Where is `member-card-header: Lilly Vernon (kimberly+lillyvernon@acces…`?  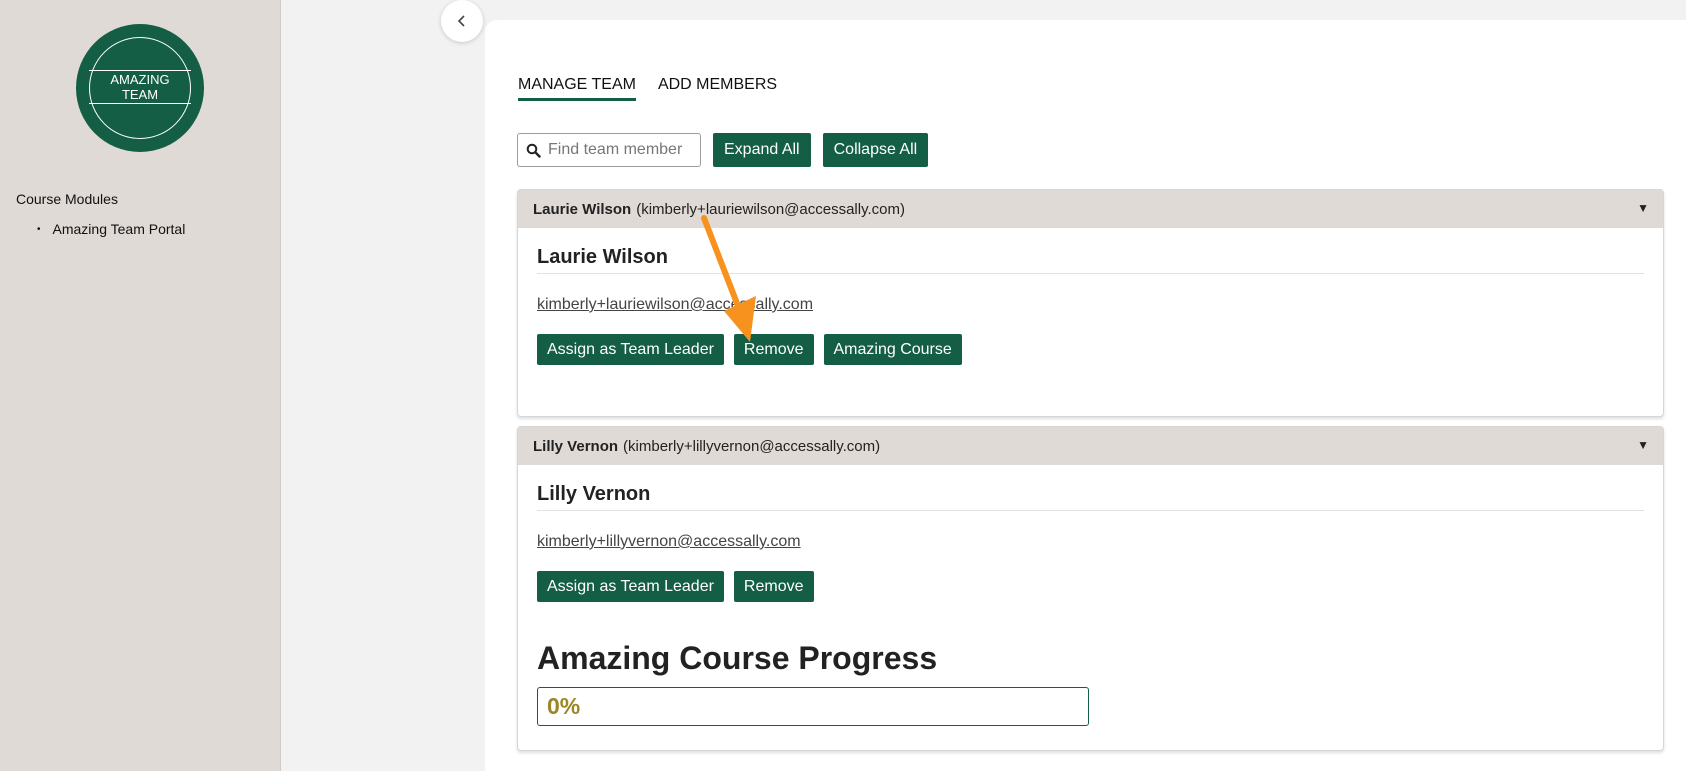
member-card-header: Lilly Vernon (kimberly+lillyvernon@acces… is located at coordinates (1090, 446).